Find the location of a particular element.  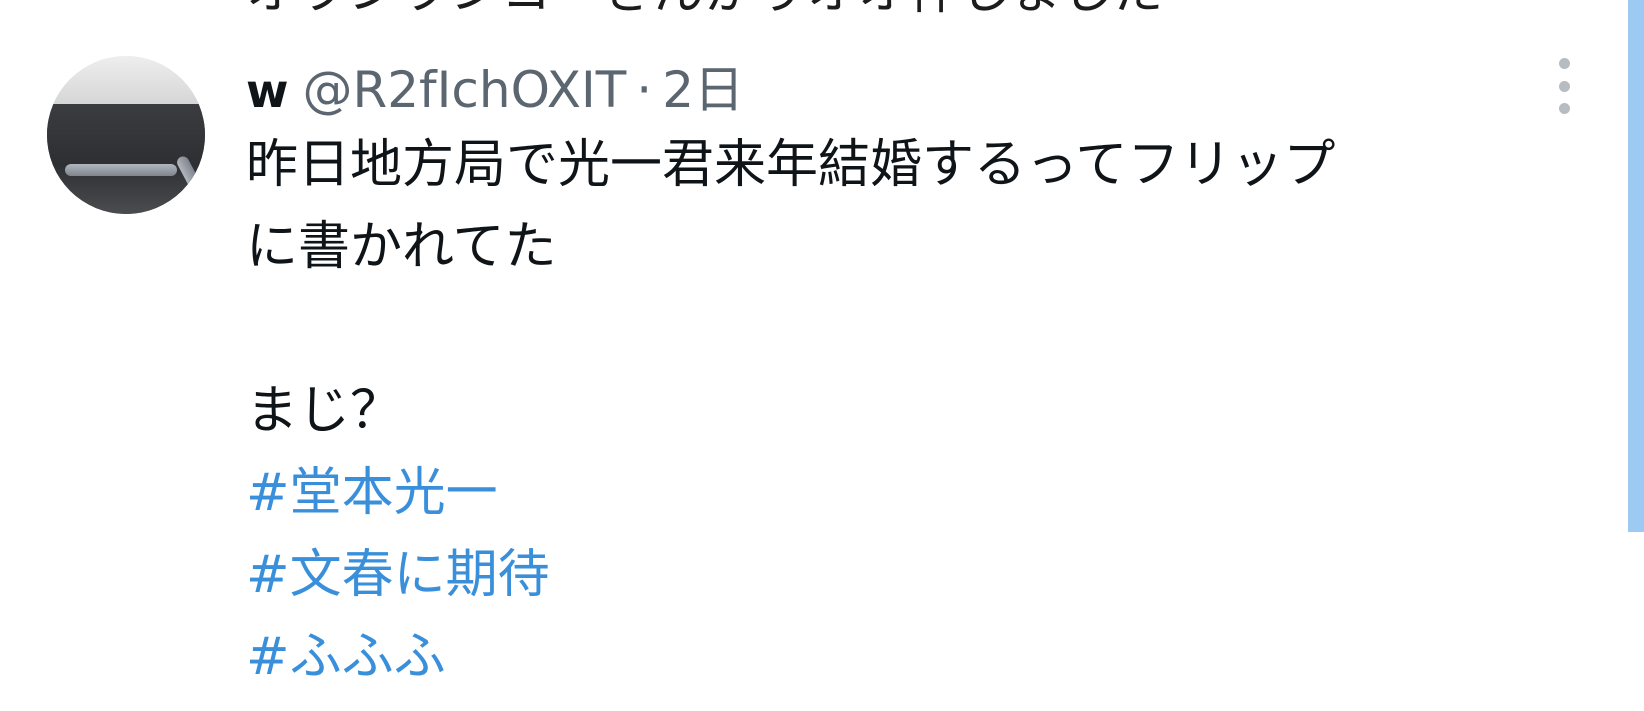

hashtag-link: #ふふふ is located at coordinates (911, 657).